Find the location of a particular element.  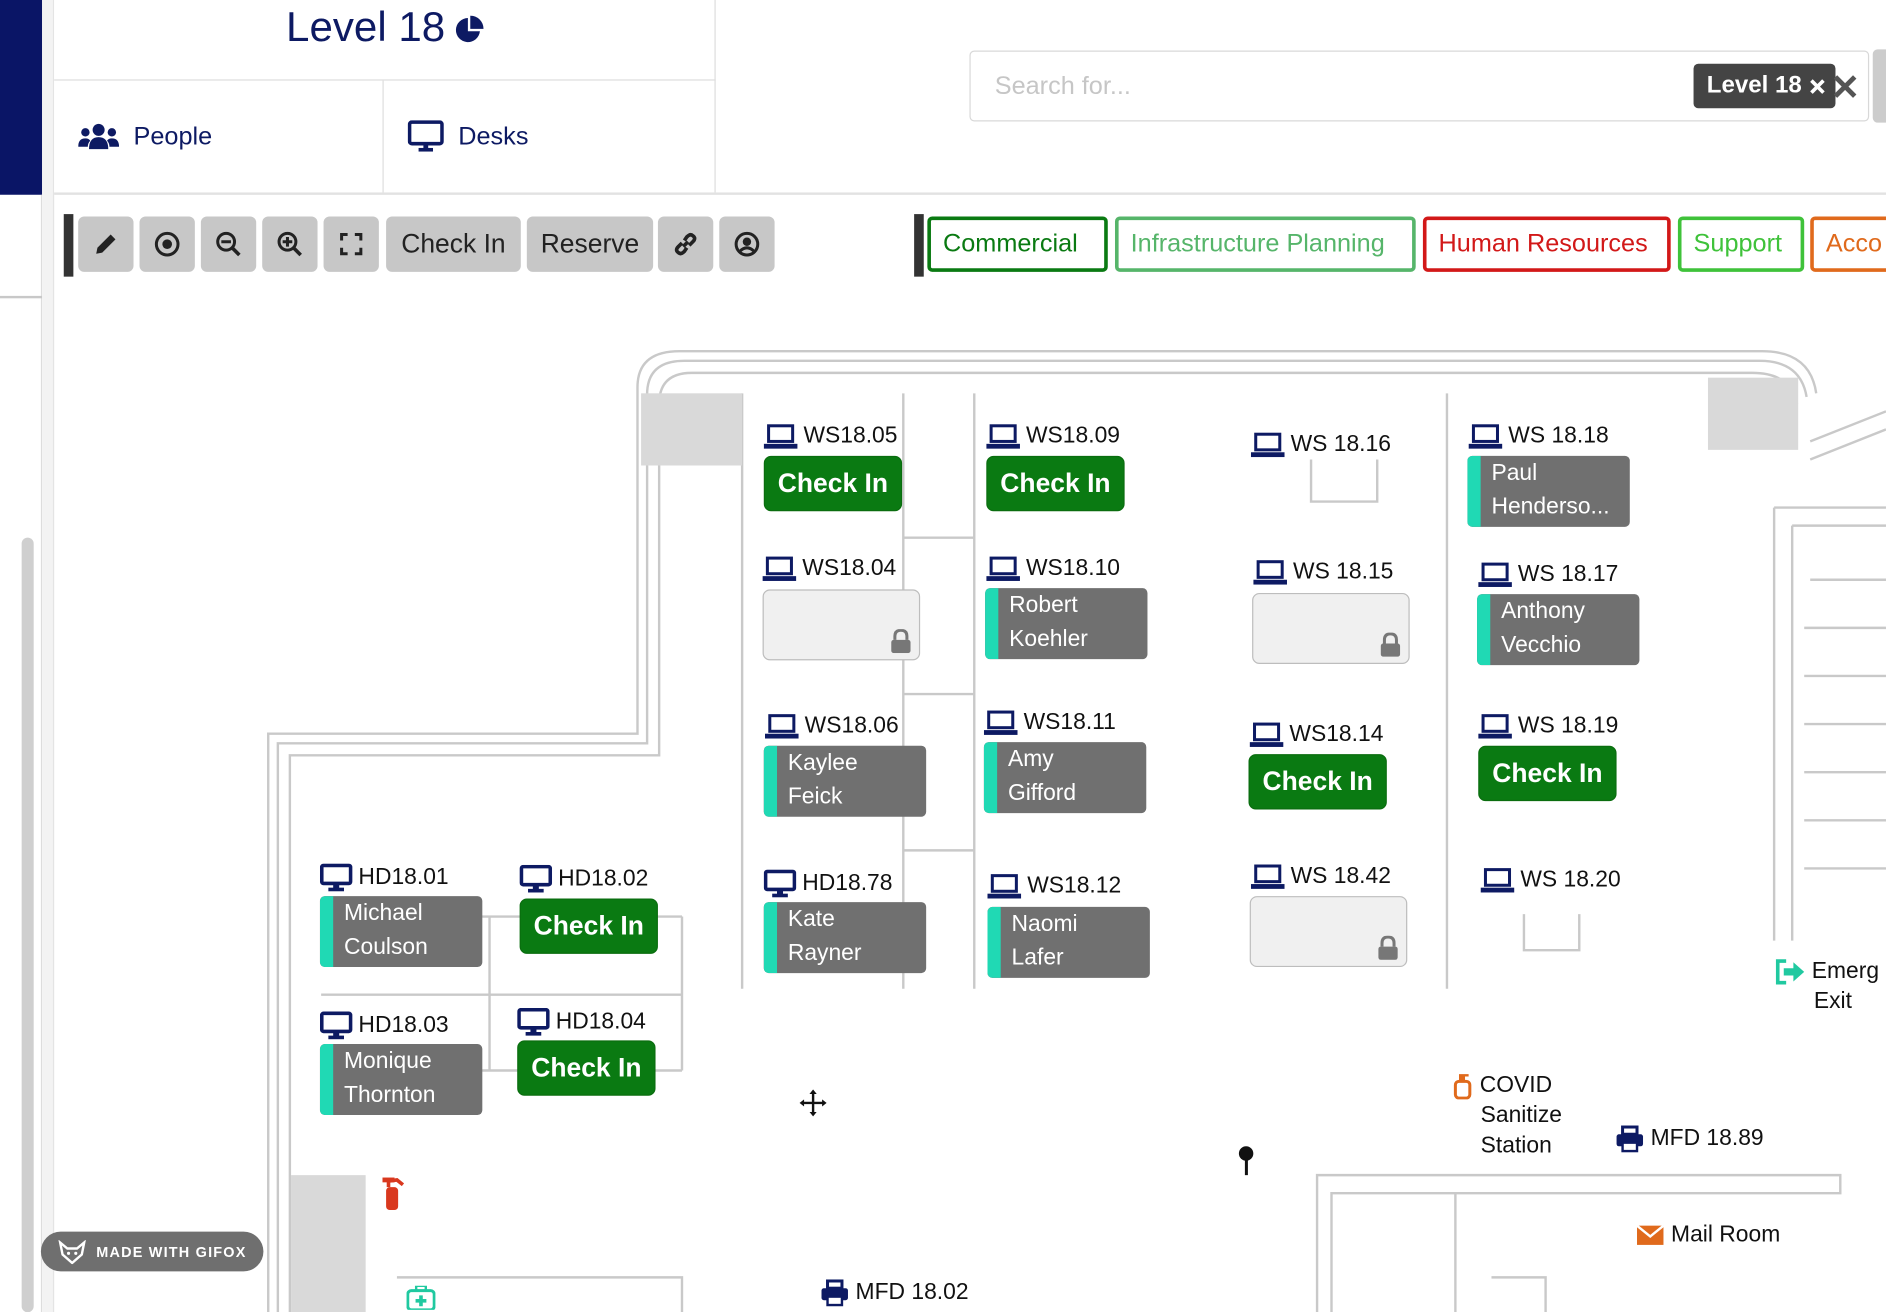

pencil-icon is located at coordinates (106, 244).